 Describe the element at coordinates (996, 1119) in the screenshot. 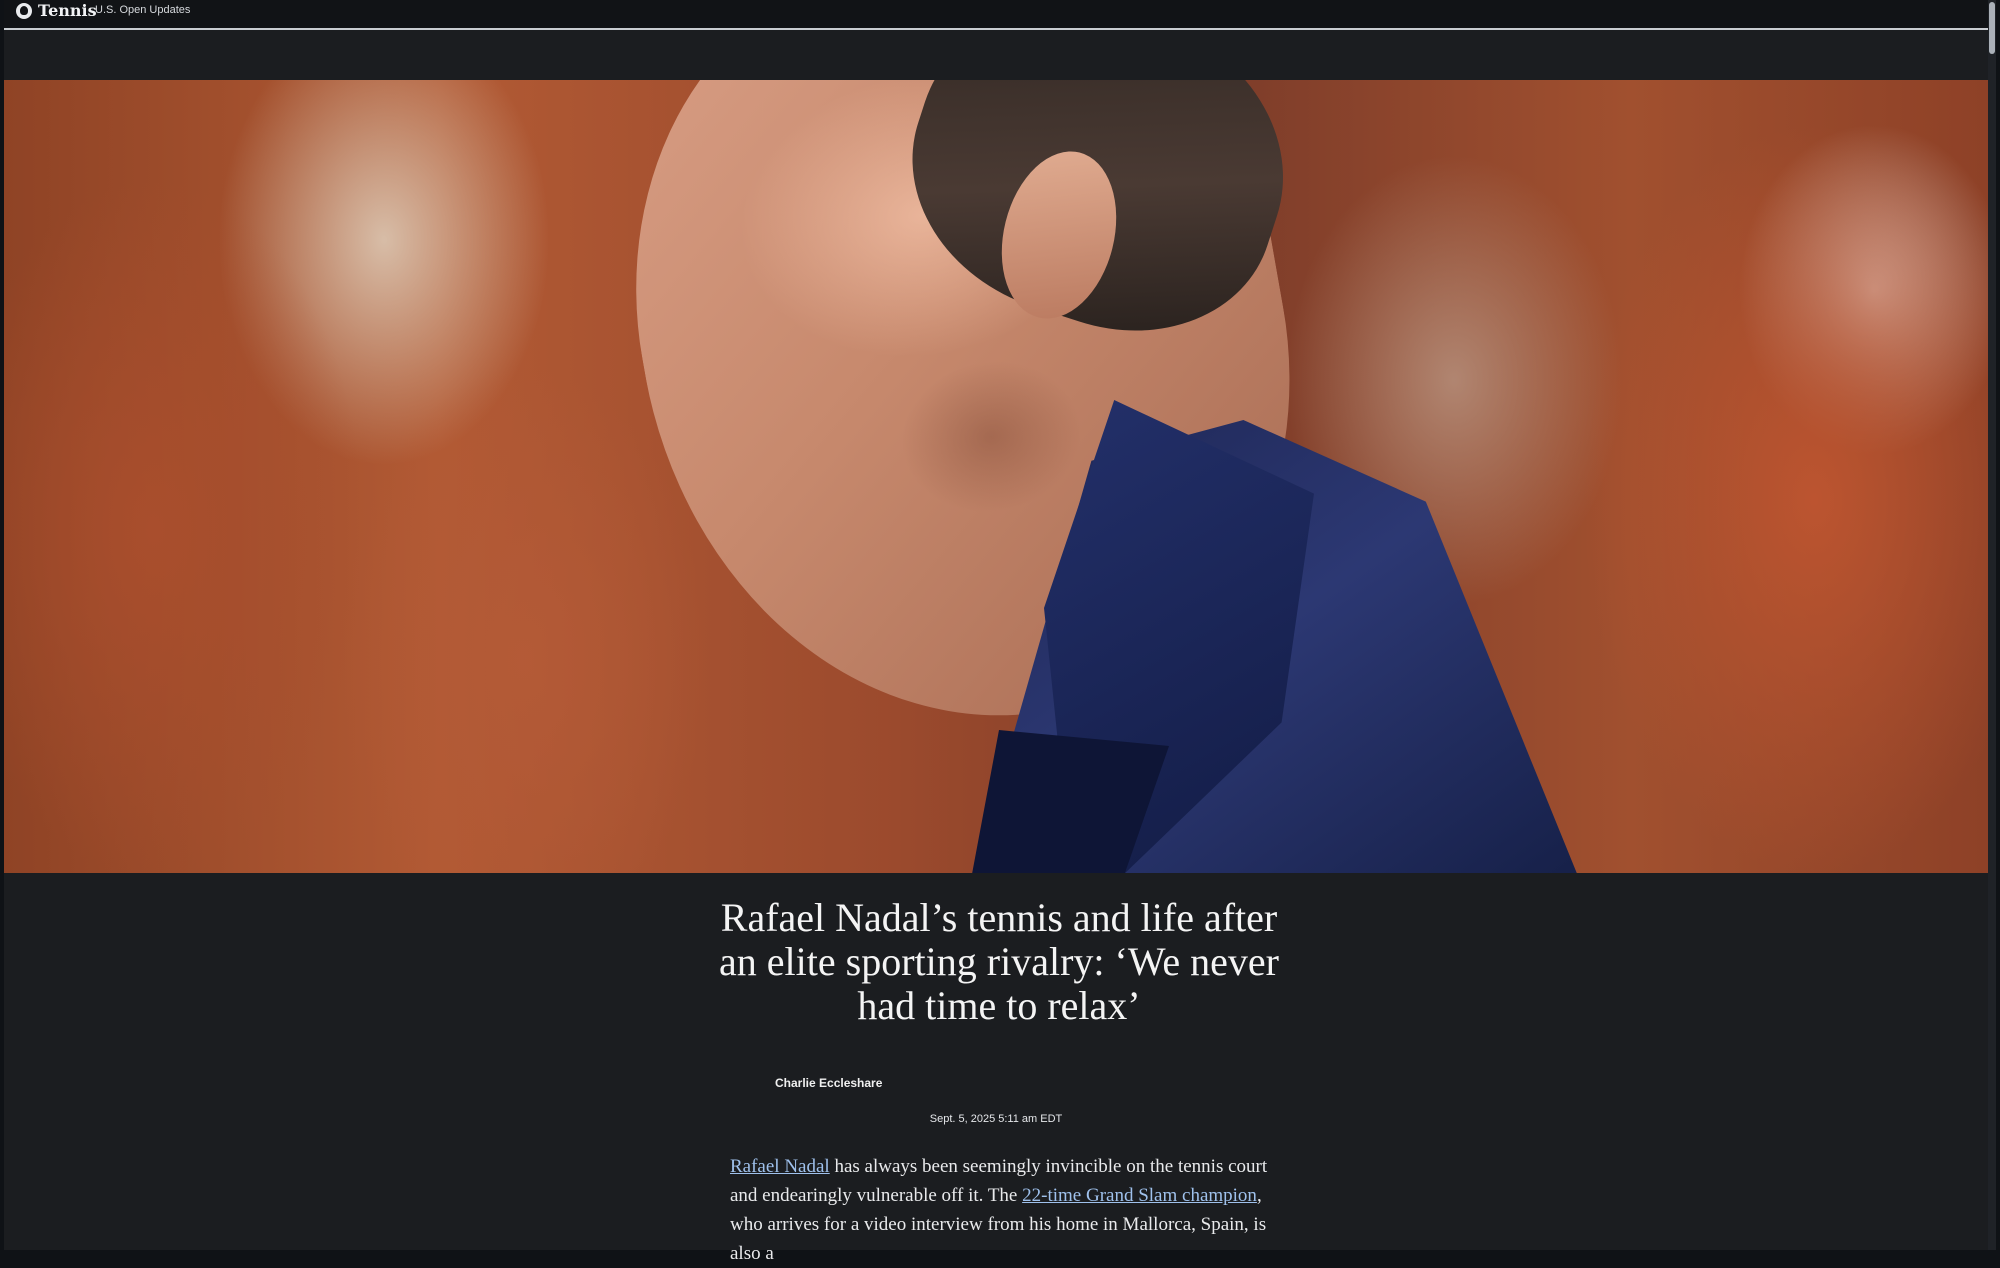

I see `publish-date: Sept. 5, 2025 5:11 am EDT` at that location.